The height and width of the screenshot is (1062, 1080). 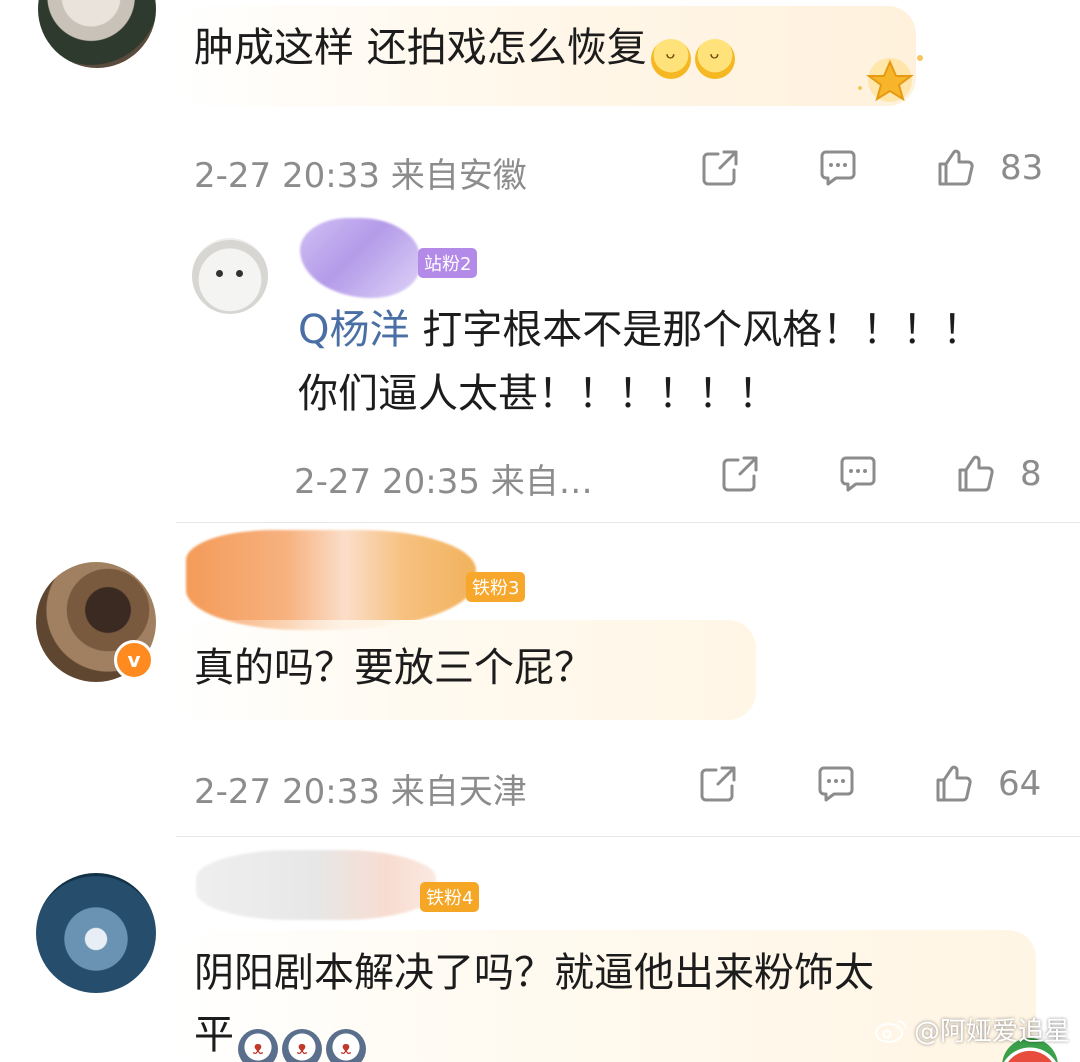 What do you see at coordinates (1031, 474) in the screenshot?
I see `like-count: 8` at bounding box center [1031, 474].